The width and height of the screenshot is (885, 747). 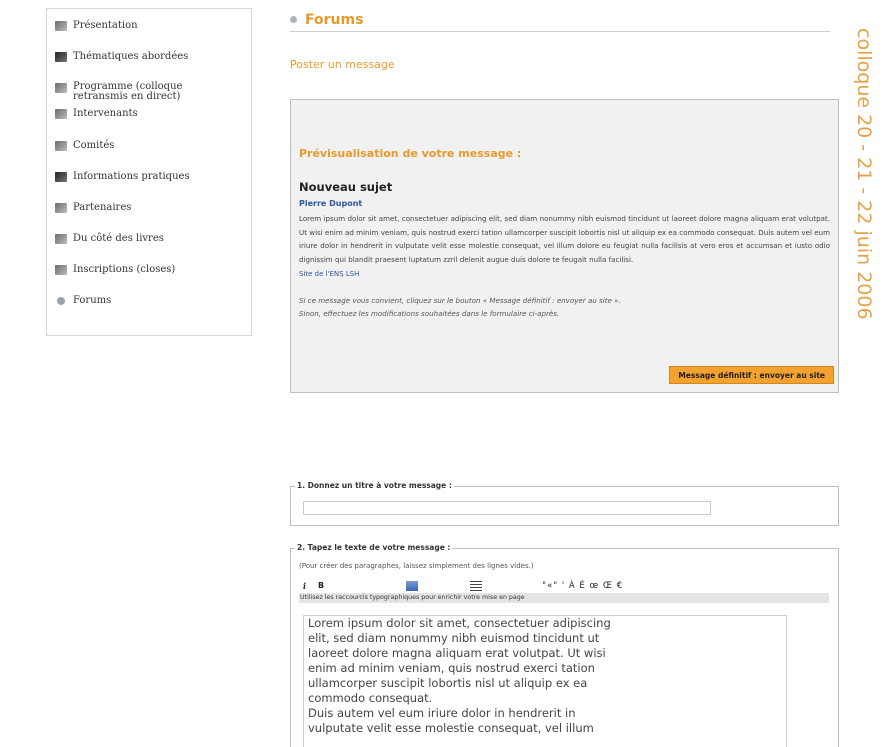 What do you see at coordinates (61, 88) in the screenshot?
I see `program-icon` at bounding box center [61, 88].